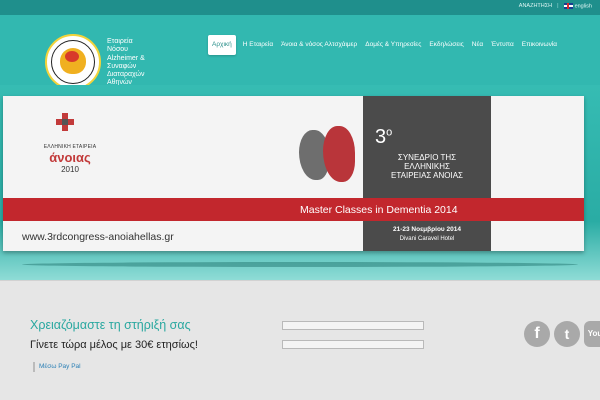  Describe the element at coordinates (222, 45) in the screenshot. I see `nav-home: Αρχική` at that location.